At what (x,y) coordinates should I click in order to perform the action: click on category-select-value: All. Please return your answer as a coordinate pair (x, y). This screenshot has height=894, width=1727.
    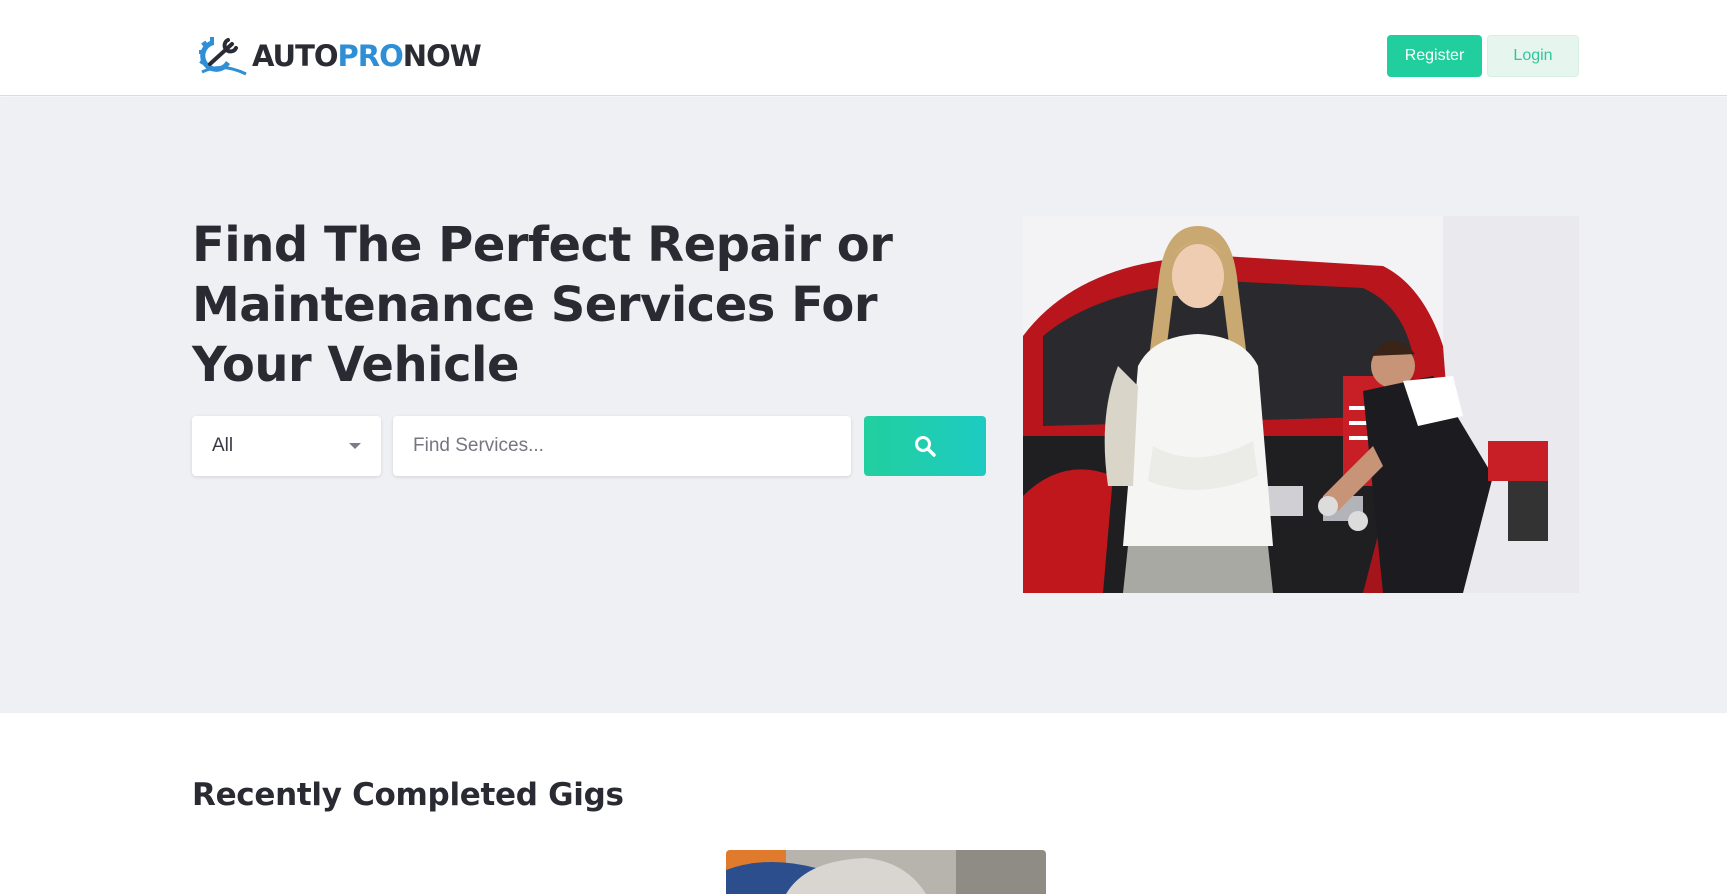
    Looking at the image, I should click on (223, 445).